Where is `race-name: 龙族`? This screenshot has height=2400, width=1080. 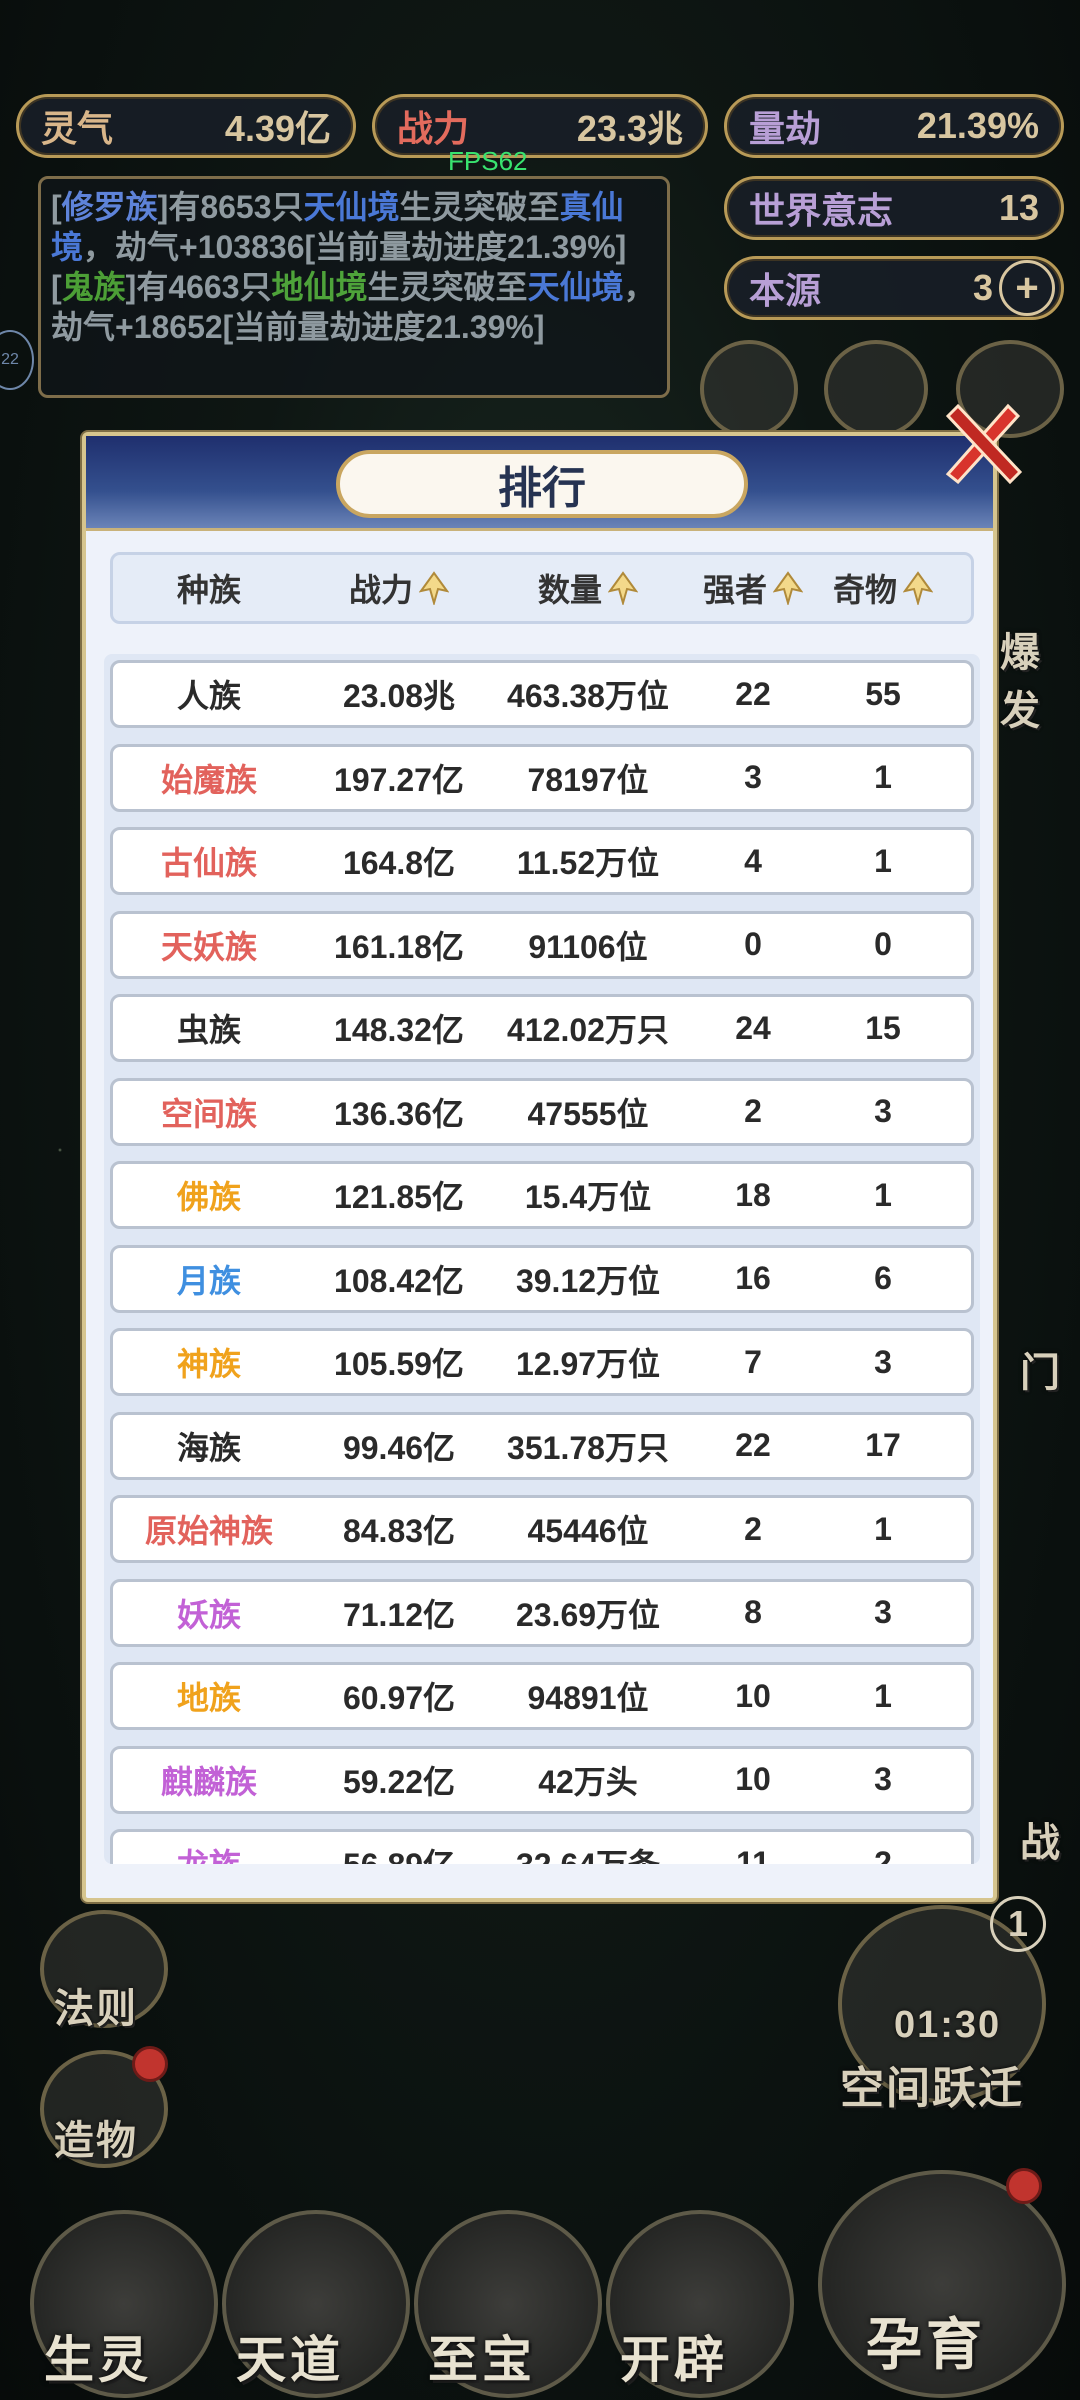 race-name: 龙族 is located at coordinates (209, 1852).